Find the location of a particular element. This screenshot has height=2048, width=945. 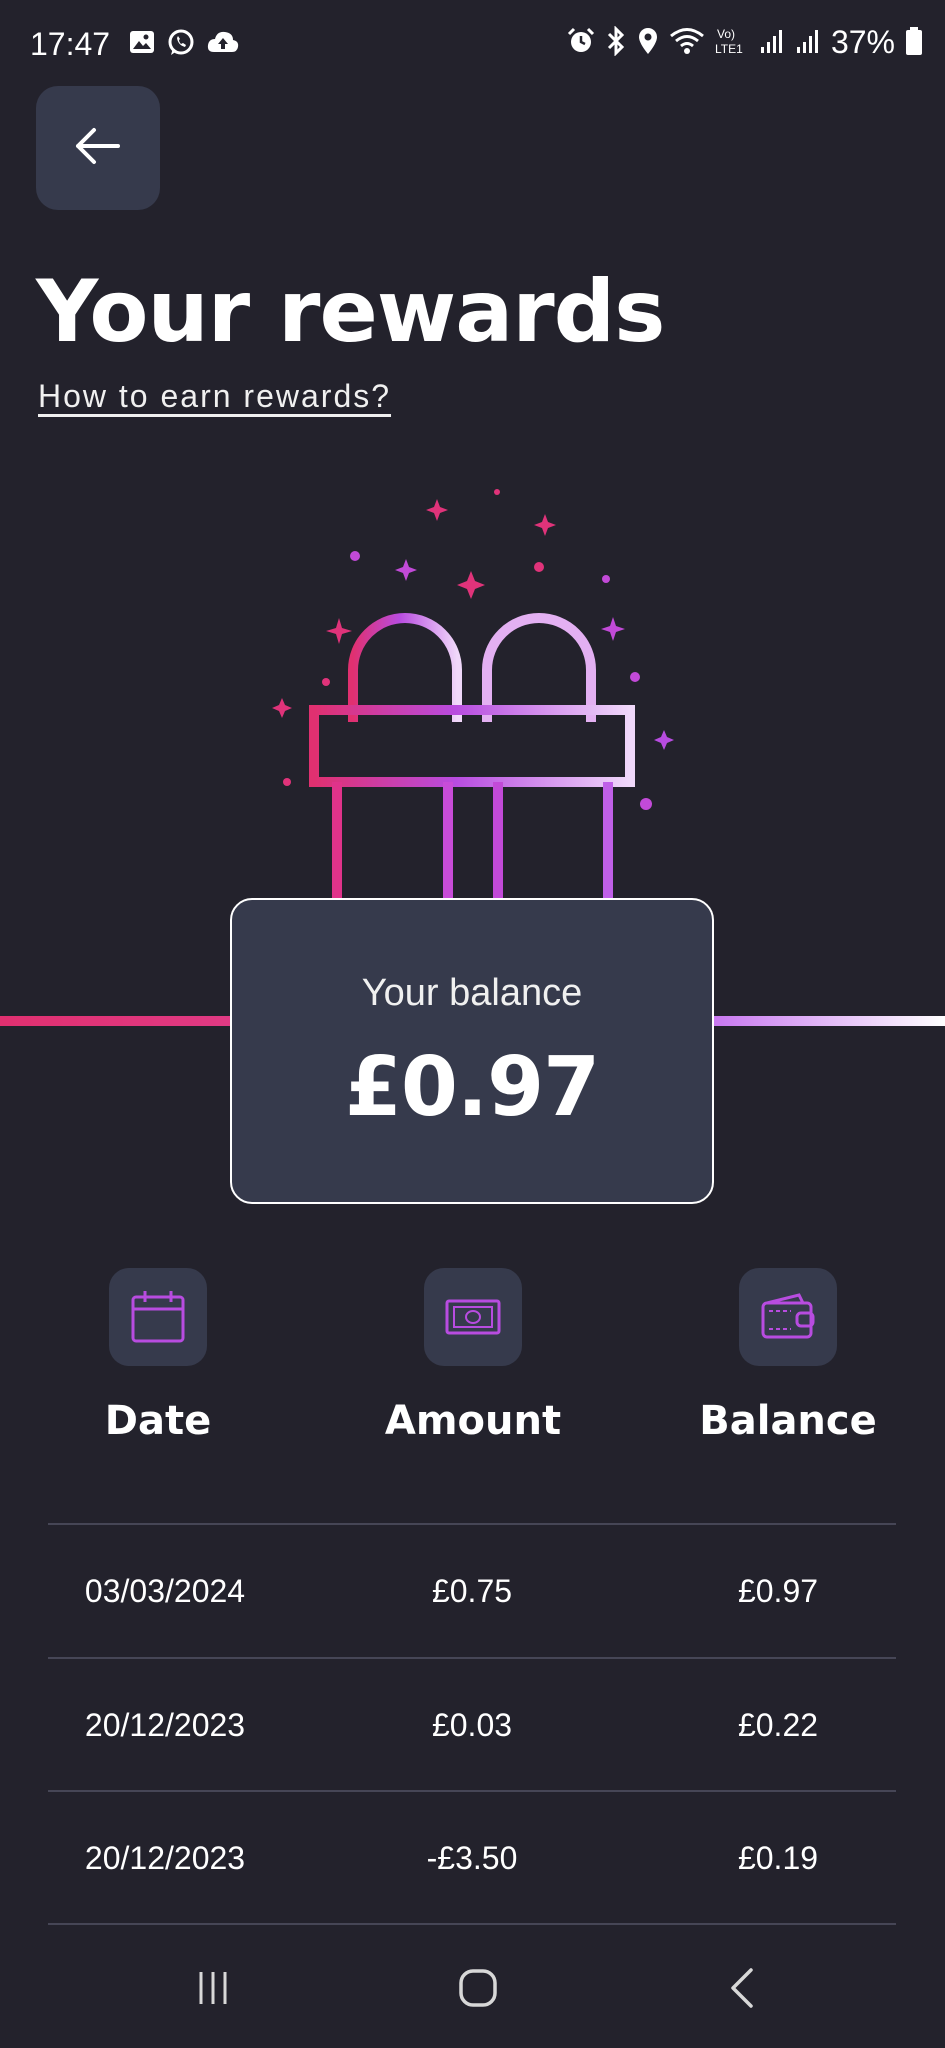

row-amount: £0.03 is located at coordinates (472, 1725).